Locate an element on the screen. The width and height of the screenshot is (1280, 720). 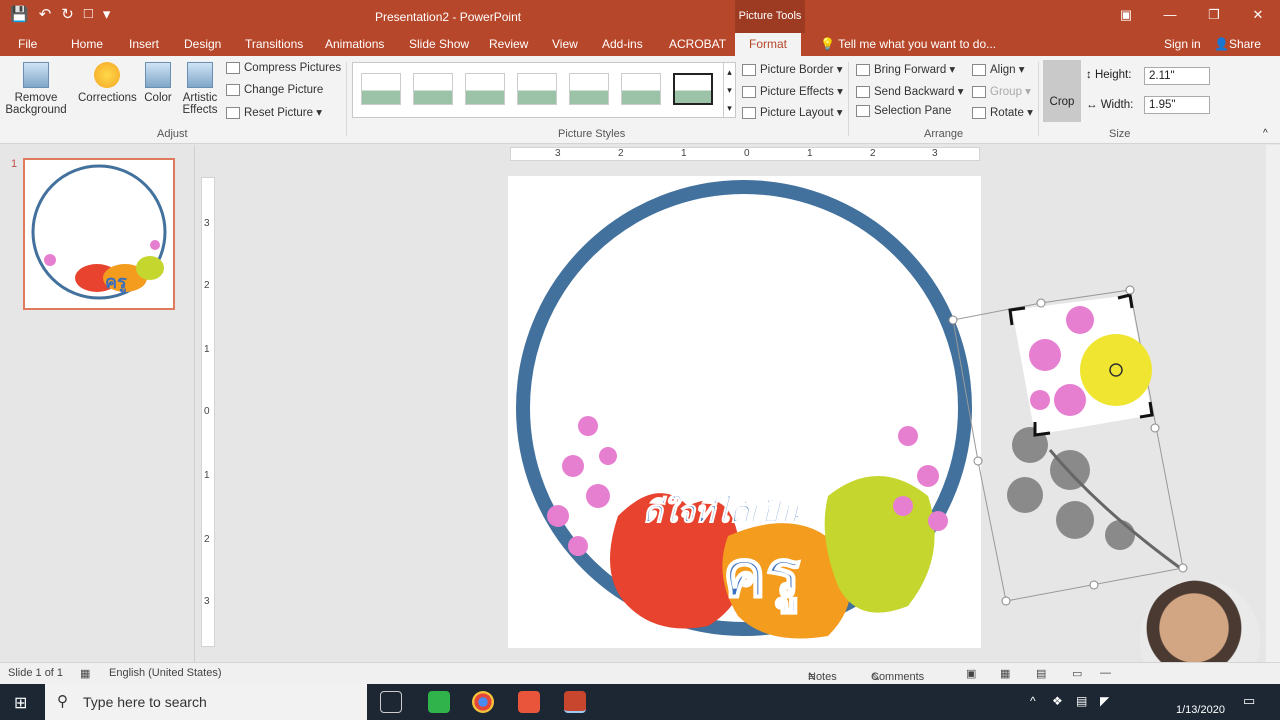
selection-pane-icon is located at coordinates (863, 111).